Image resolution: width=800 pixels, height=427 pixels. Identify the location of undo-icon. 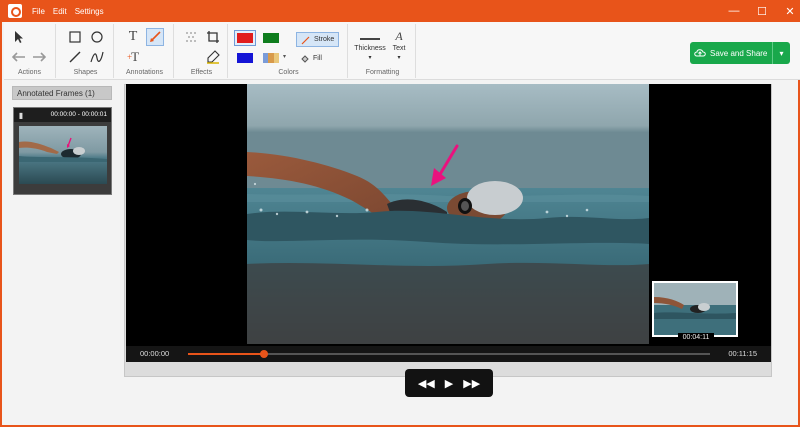
(19, 57).